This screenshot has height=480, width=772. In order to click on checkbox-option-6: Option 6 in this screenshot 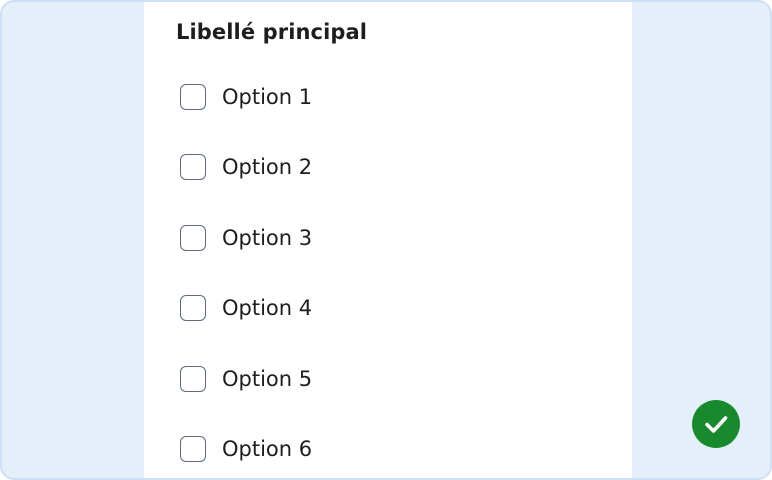, I will do `click(246, 449)`.